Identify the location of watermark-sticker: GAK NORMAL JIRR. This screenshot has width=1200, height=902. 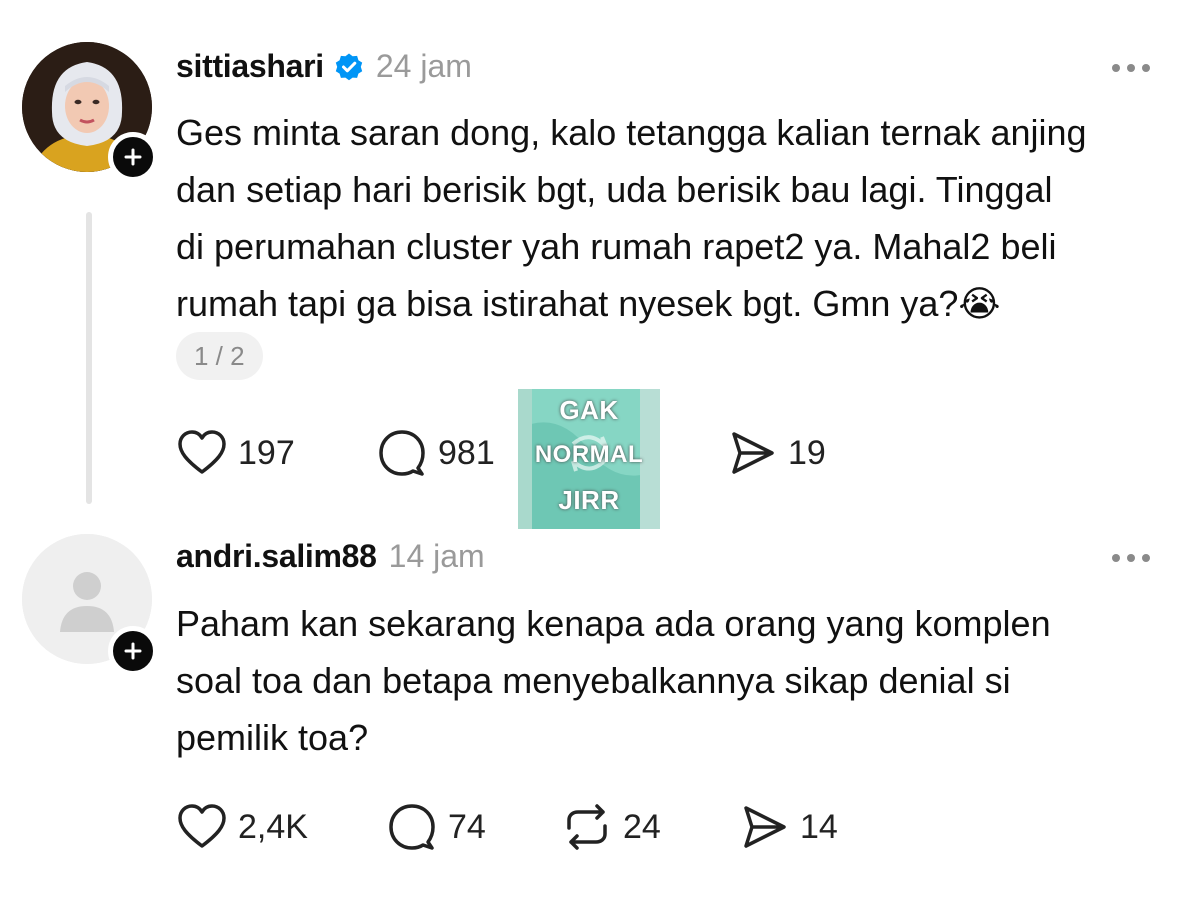
(589, 459).